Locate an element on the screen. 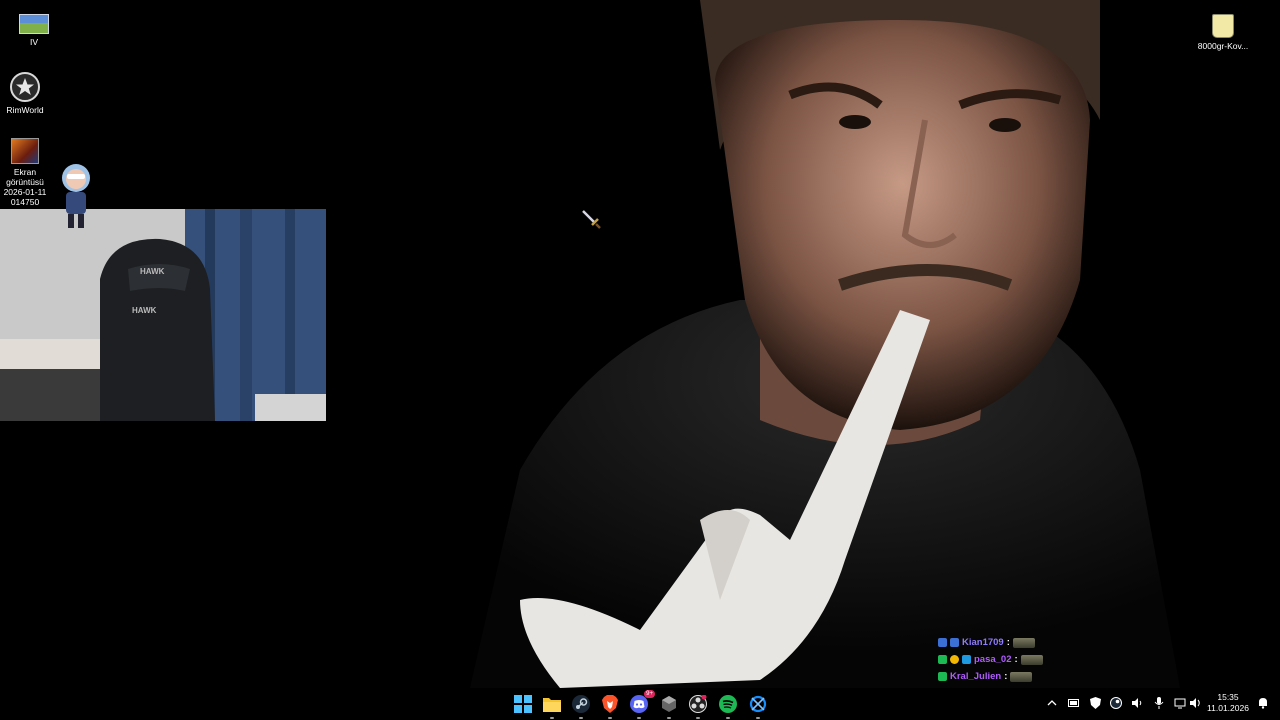  microphone-icon is located at coordinates (1159, 703).